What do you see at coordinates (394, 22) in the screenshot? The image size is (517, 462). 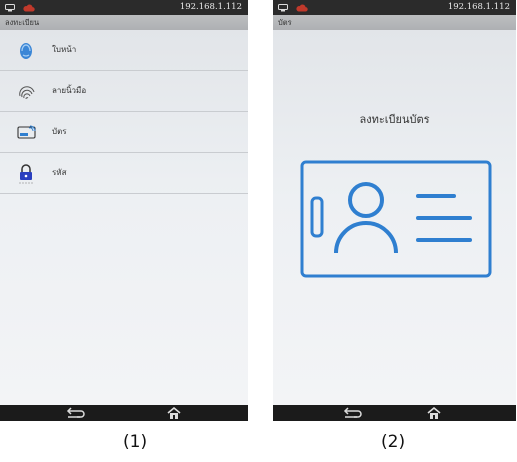 I see `page-title: บัตร` at bounding box center [394, 22].